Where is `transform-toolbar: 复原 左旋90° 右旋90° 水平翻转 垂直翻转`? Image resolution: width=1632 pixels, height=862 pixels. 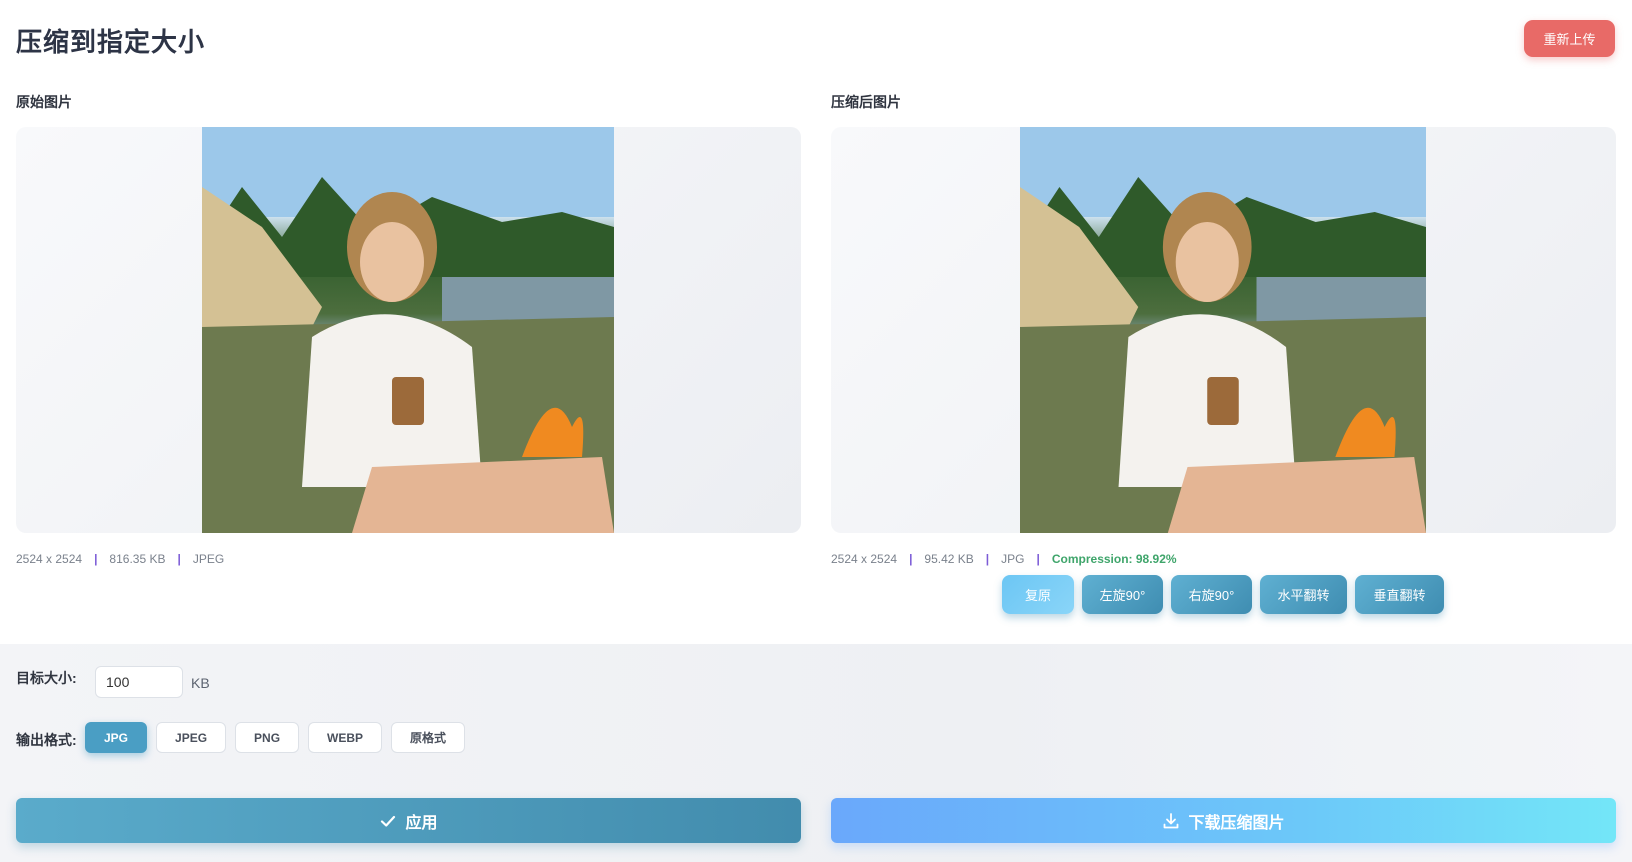 transform-toolbar: 复原 左旋90° 右旋90° 水平翻转 垂直翻转 is located at coordinates (1223, 594).